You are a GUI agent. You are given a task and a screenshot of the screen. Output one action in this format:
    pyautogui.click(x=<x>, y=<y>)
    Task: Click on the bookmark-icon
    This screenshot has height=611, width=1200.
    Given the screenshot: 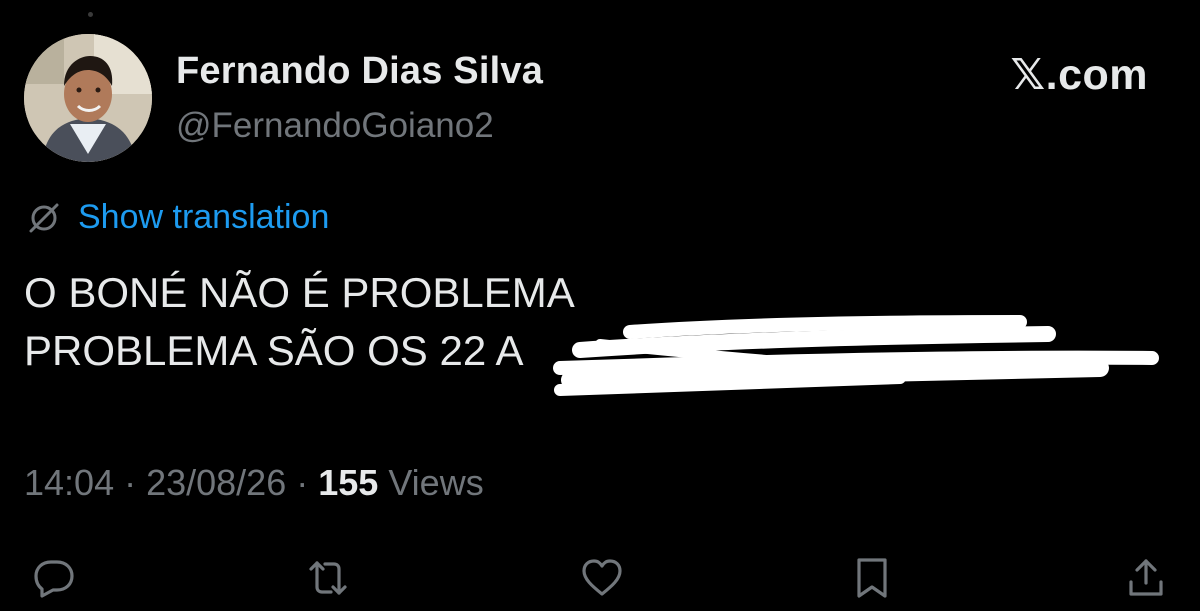 What is the action you would take?
    pyautogui.click(x=872, y=578)
    